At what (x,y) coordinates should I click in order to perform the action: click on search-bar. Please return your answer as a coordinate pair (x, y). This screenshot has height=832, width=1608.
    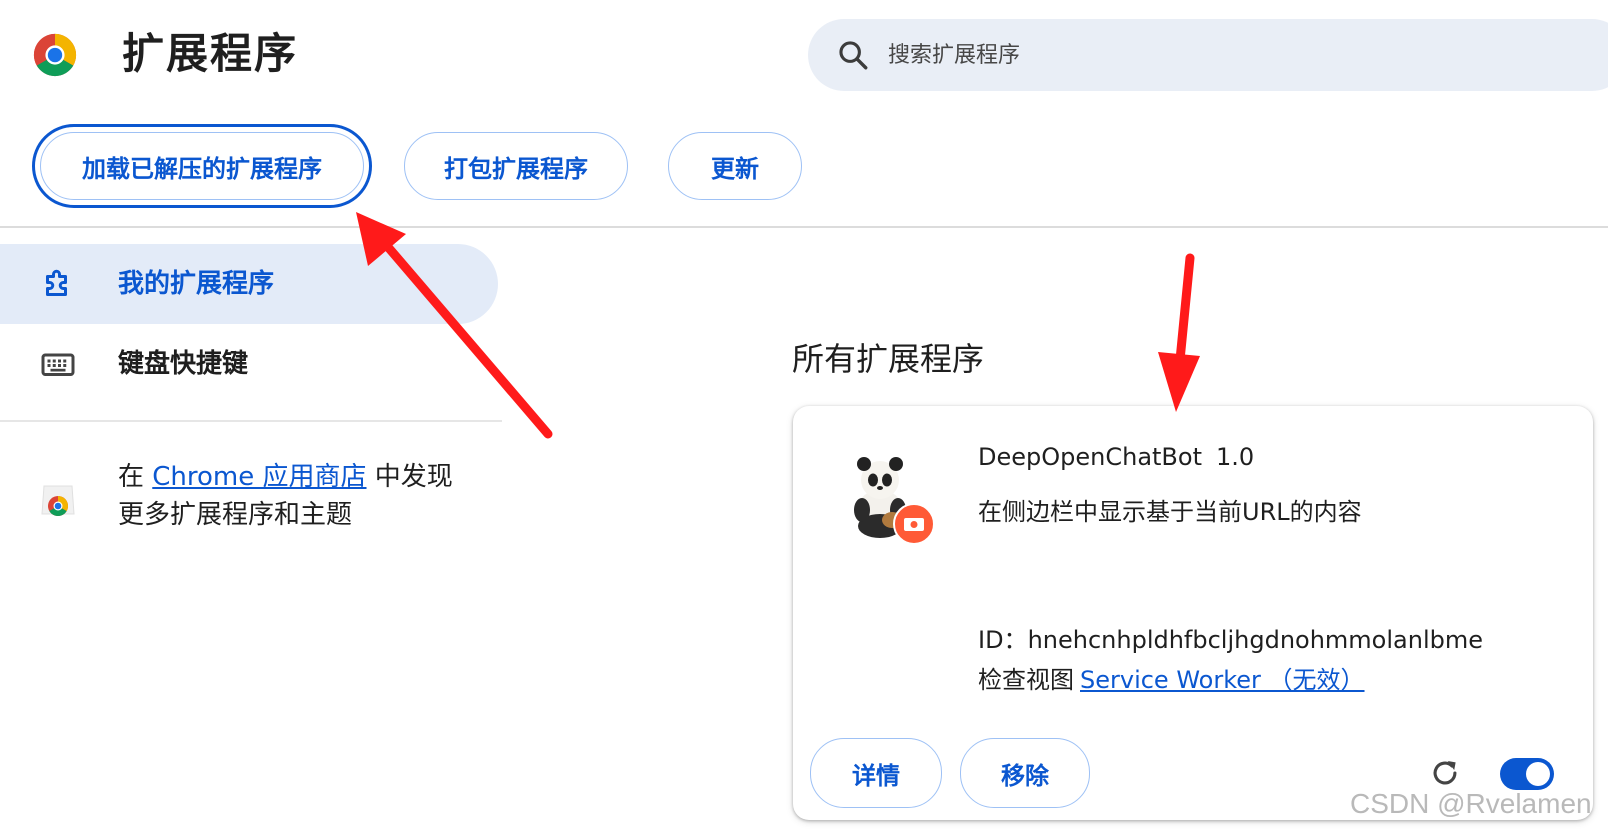
    Looking at the image, I should click on (1208, 55).